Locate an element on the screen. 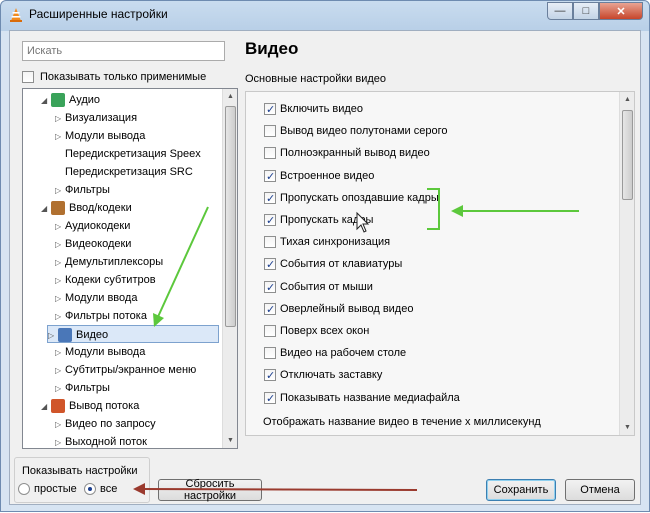 The width and height of the screenshot is (650, 513). option-checkbox: Оверлейный вывод видео is located at coordinates (338, 309).